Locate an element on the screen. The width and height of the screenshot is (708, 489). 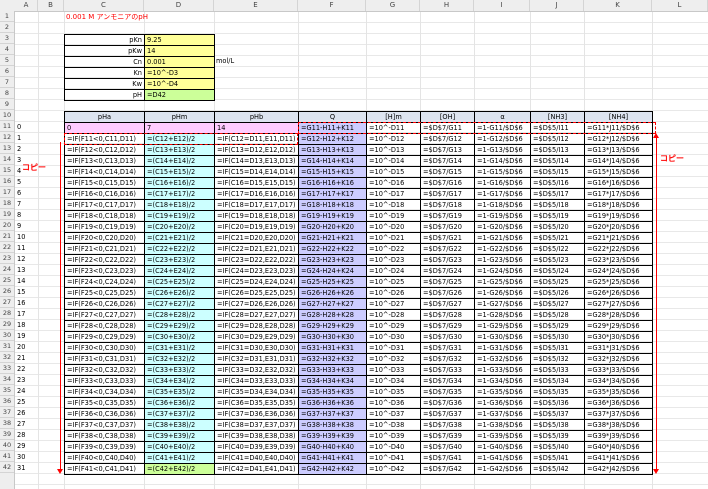
row-header-22: 22 is located at coordinates (7, 247).